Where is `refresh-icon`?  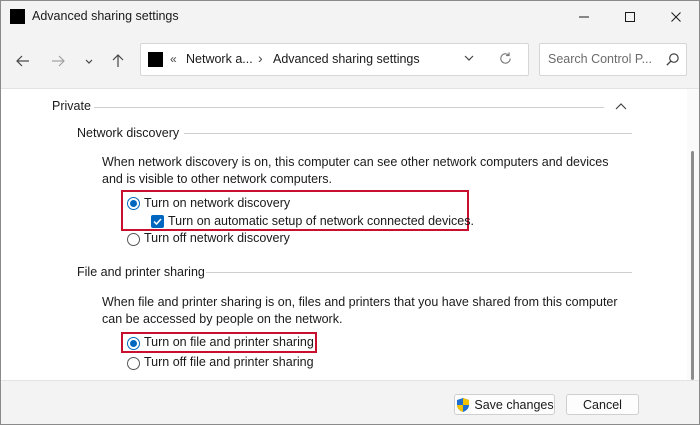 refresh-icon is located at coordinates (505, 58).